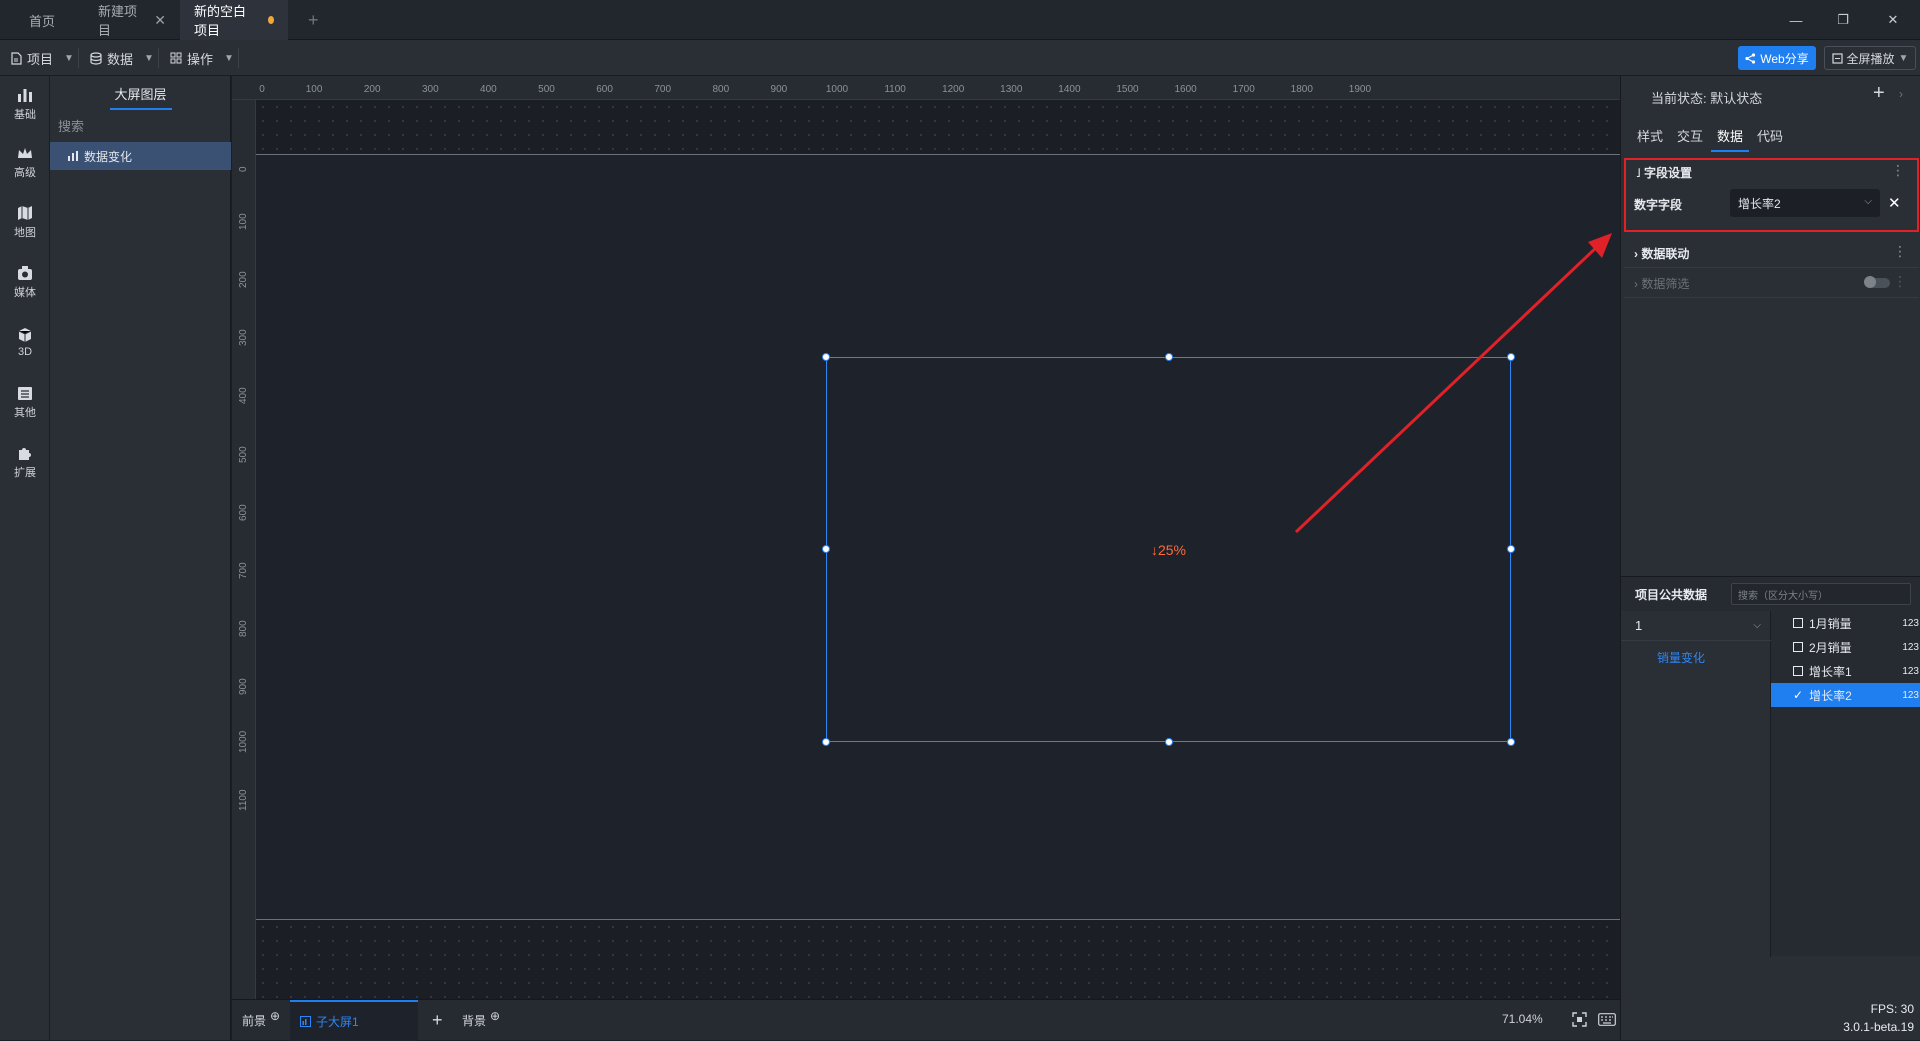  What do you see at coordinates (25, 213) in the screenshot?
I see `map-icon` at bounding box center [25, 213].